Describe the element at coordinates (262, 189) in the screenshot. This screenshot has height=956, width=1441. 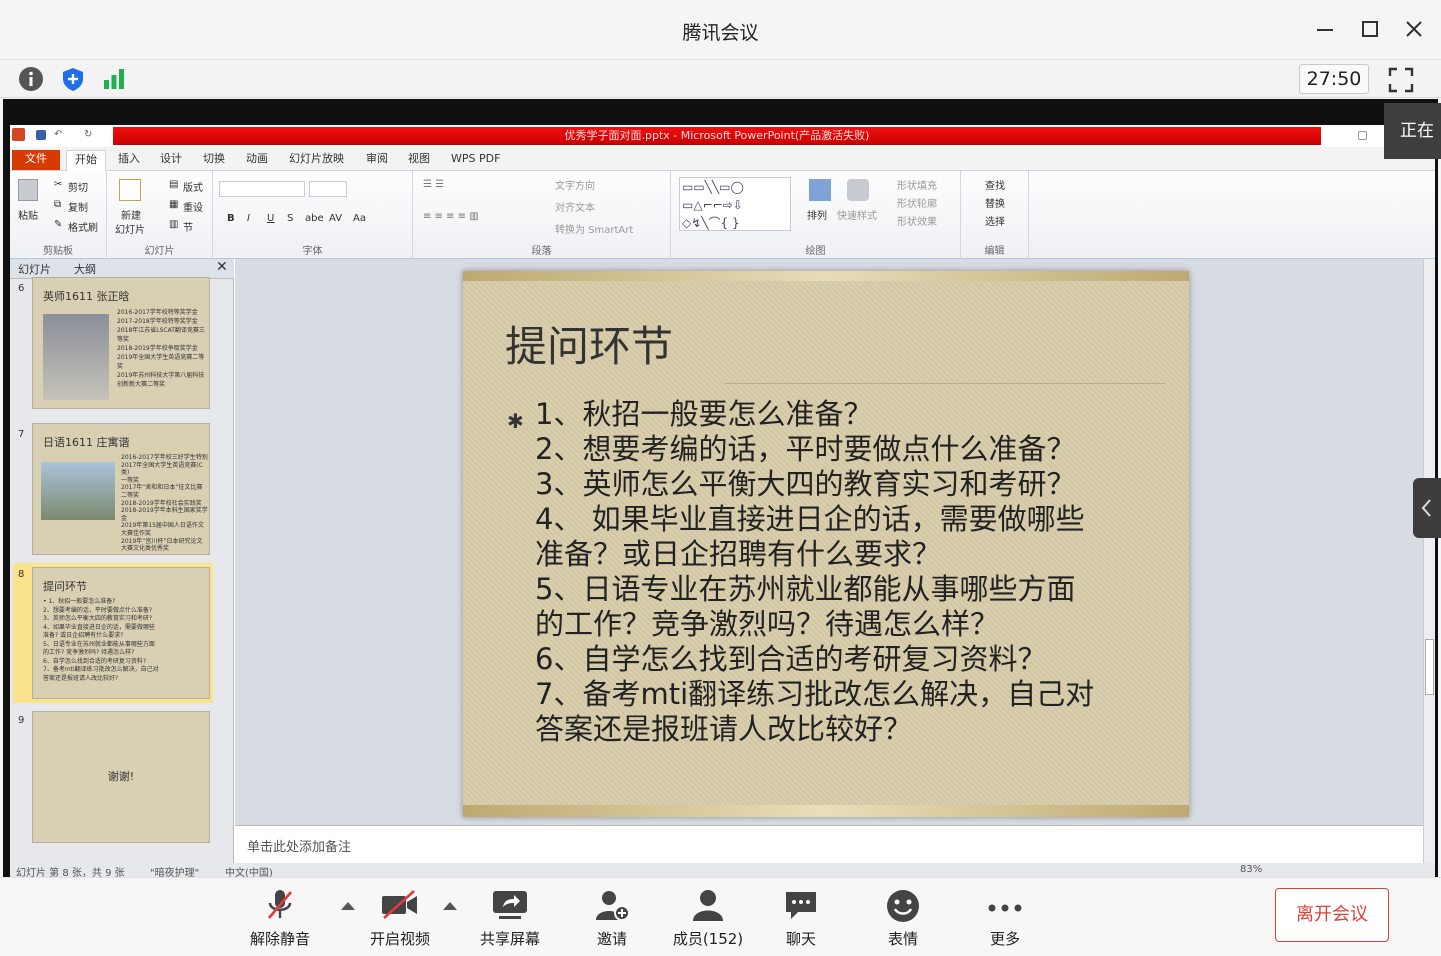
I see `font-family-select` at that location.